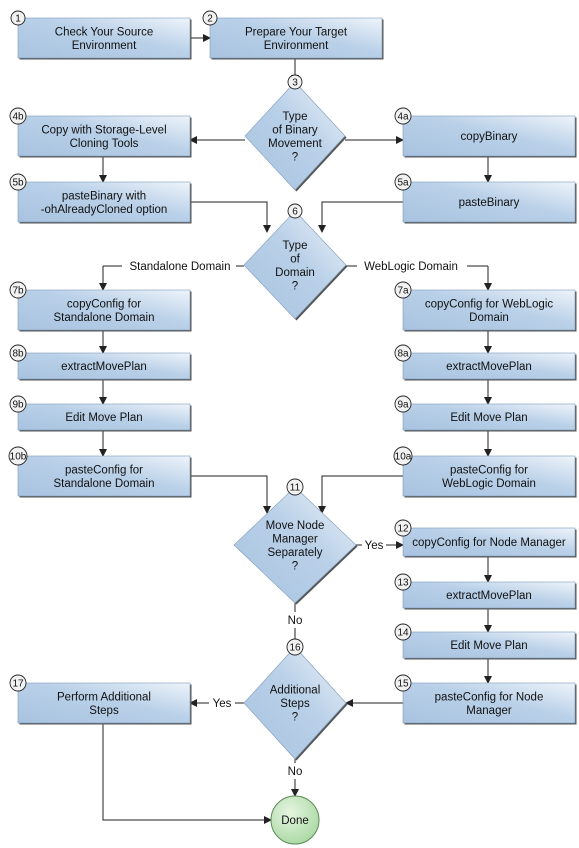 This screenshot has height=848, width=579. Describe the element at coordinates (18, 354) in the screenshot. I see `step-number: 8b` at that location.